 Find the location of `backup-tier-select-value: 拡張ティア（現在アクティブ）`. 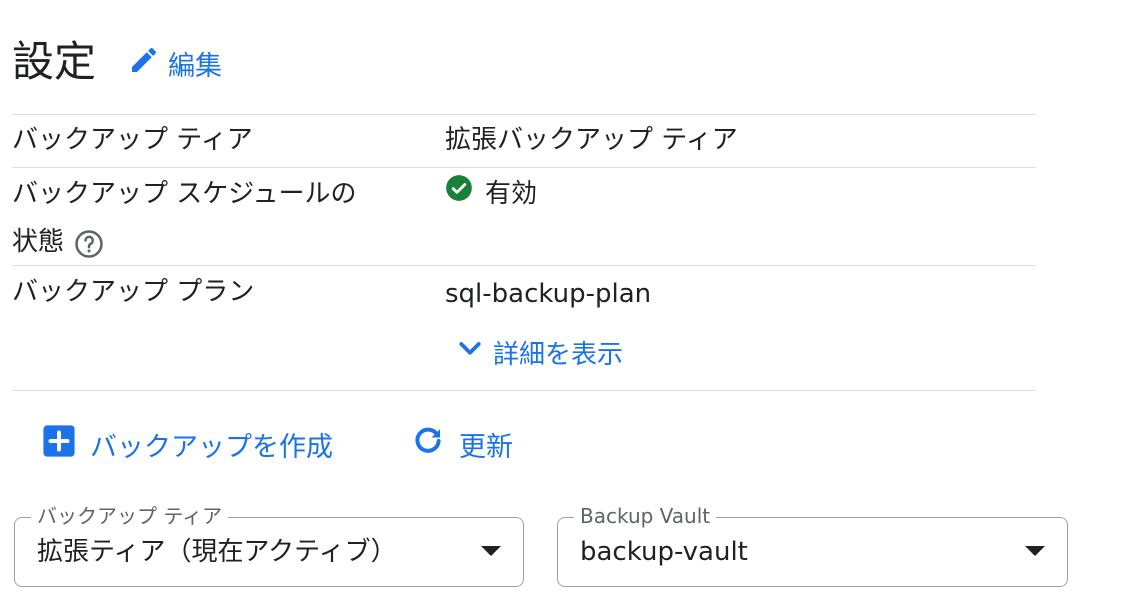

backup-tier-select-value: 拡張ティア（現在アクティブ） is located at coordinates (217, 552).